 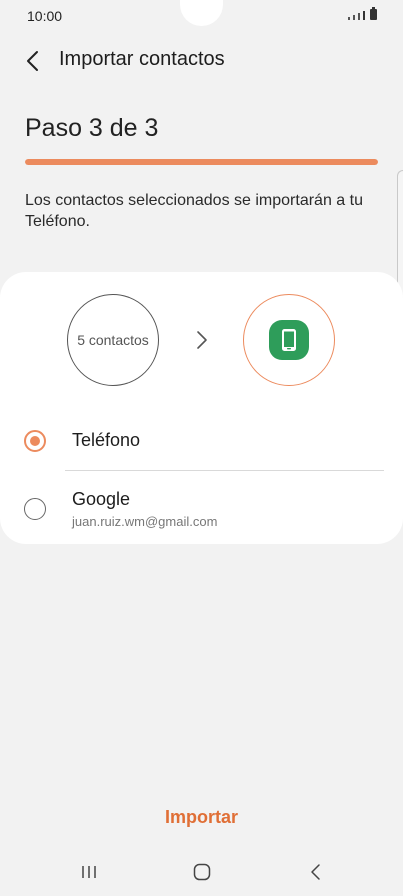 What do you see at coordinates (201, 442) in the screenshot?
I see `option-telefono: Teléfono` at bounding box center [201, 442].